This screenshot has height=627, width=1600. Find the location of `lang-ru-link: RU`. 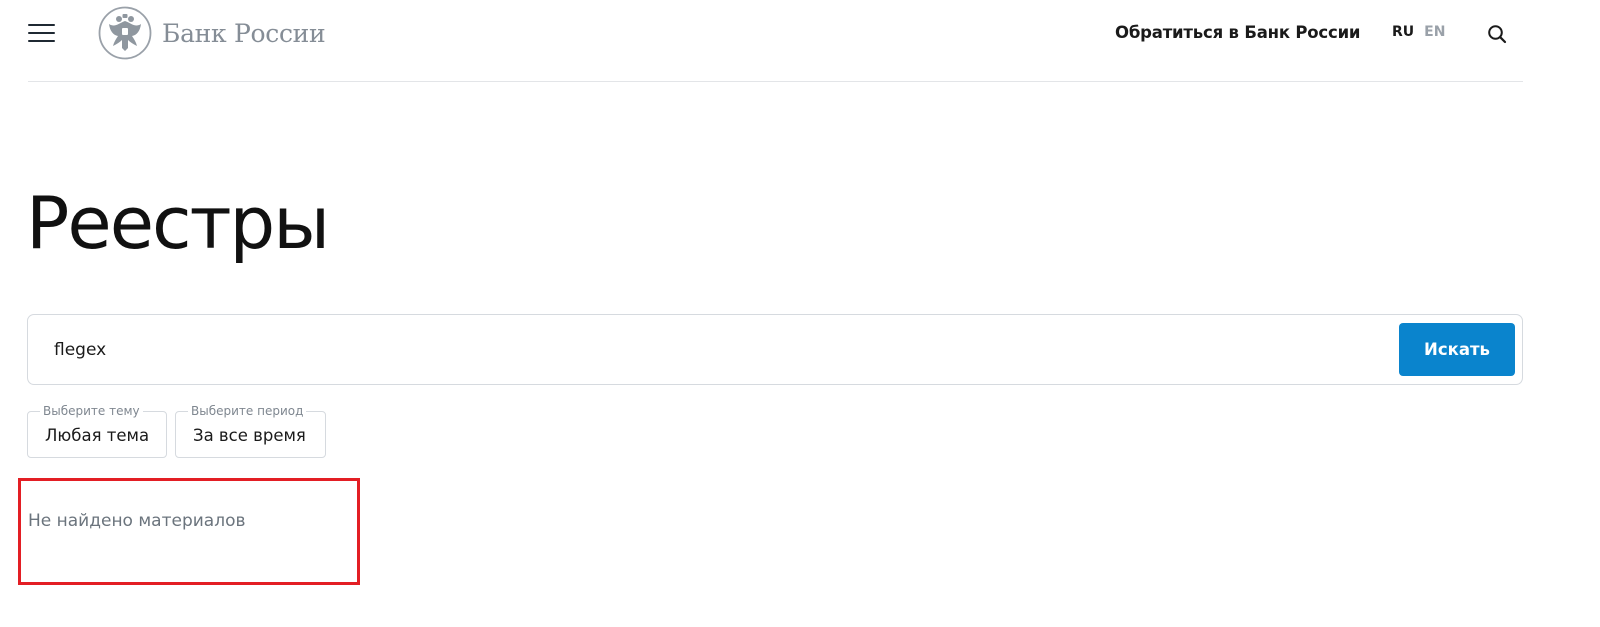

lang-ru-link: RU is located at coordinates (1403, 32).